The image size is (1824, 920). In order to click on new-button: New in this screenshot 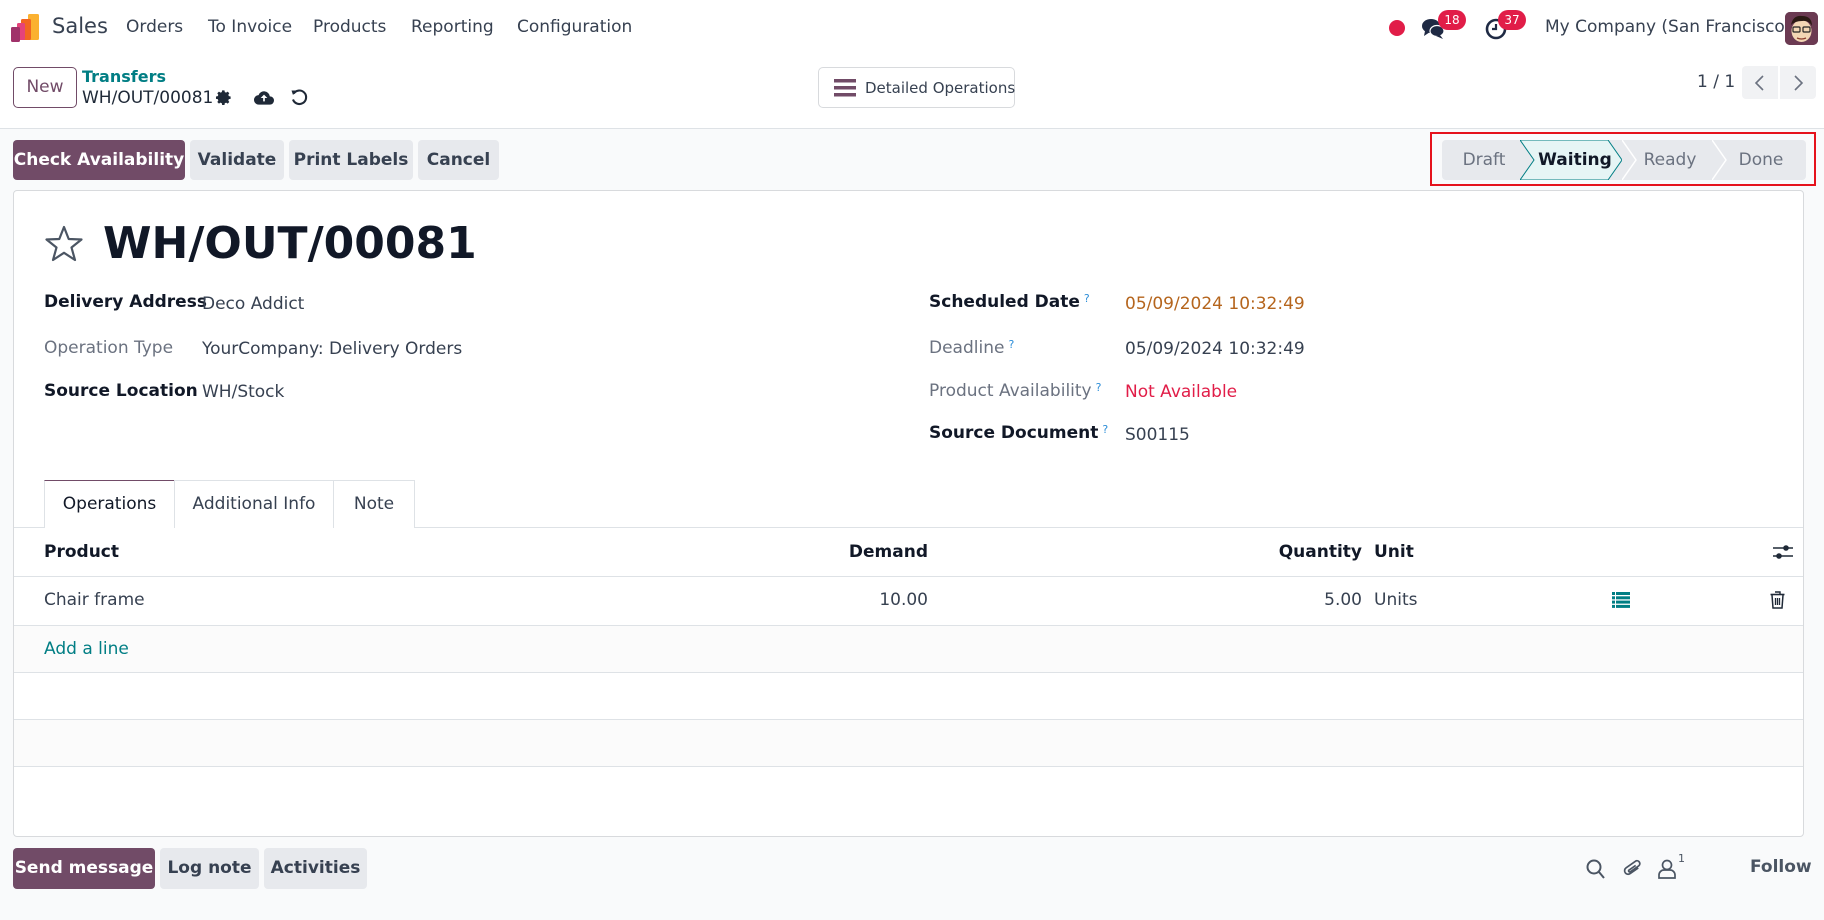, I will do `click(45, 87)`.